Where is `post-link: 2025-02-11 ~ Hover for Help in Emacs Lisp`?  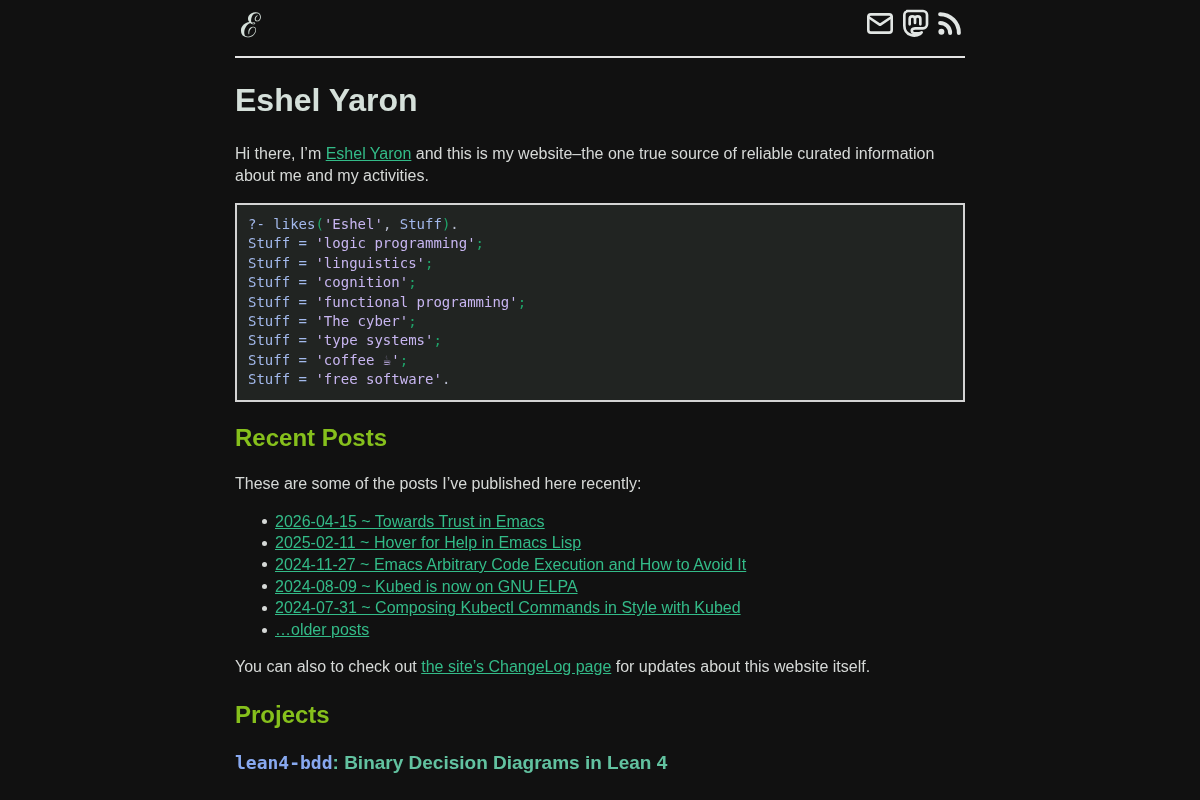 post-link: 2025-02-11 ~ Hover for Help in Emacs Lisp is located at coordinates (428, 543).